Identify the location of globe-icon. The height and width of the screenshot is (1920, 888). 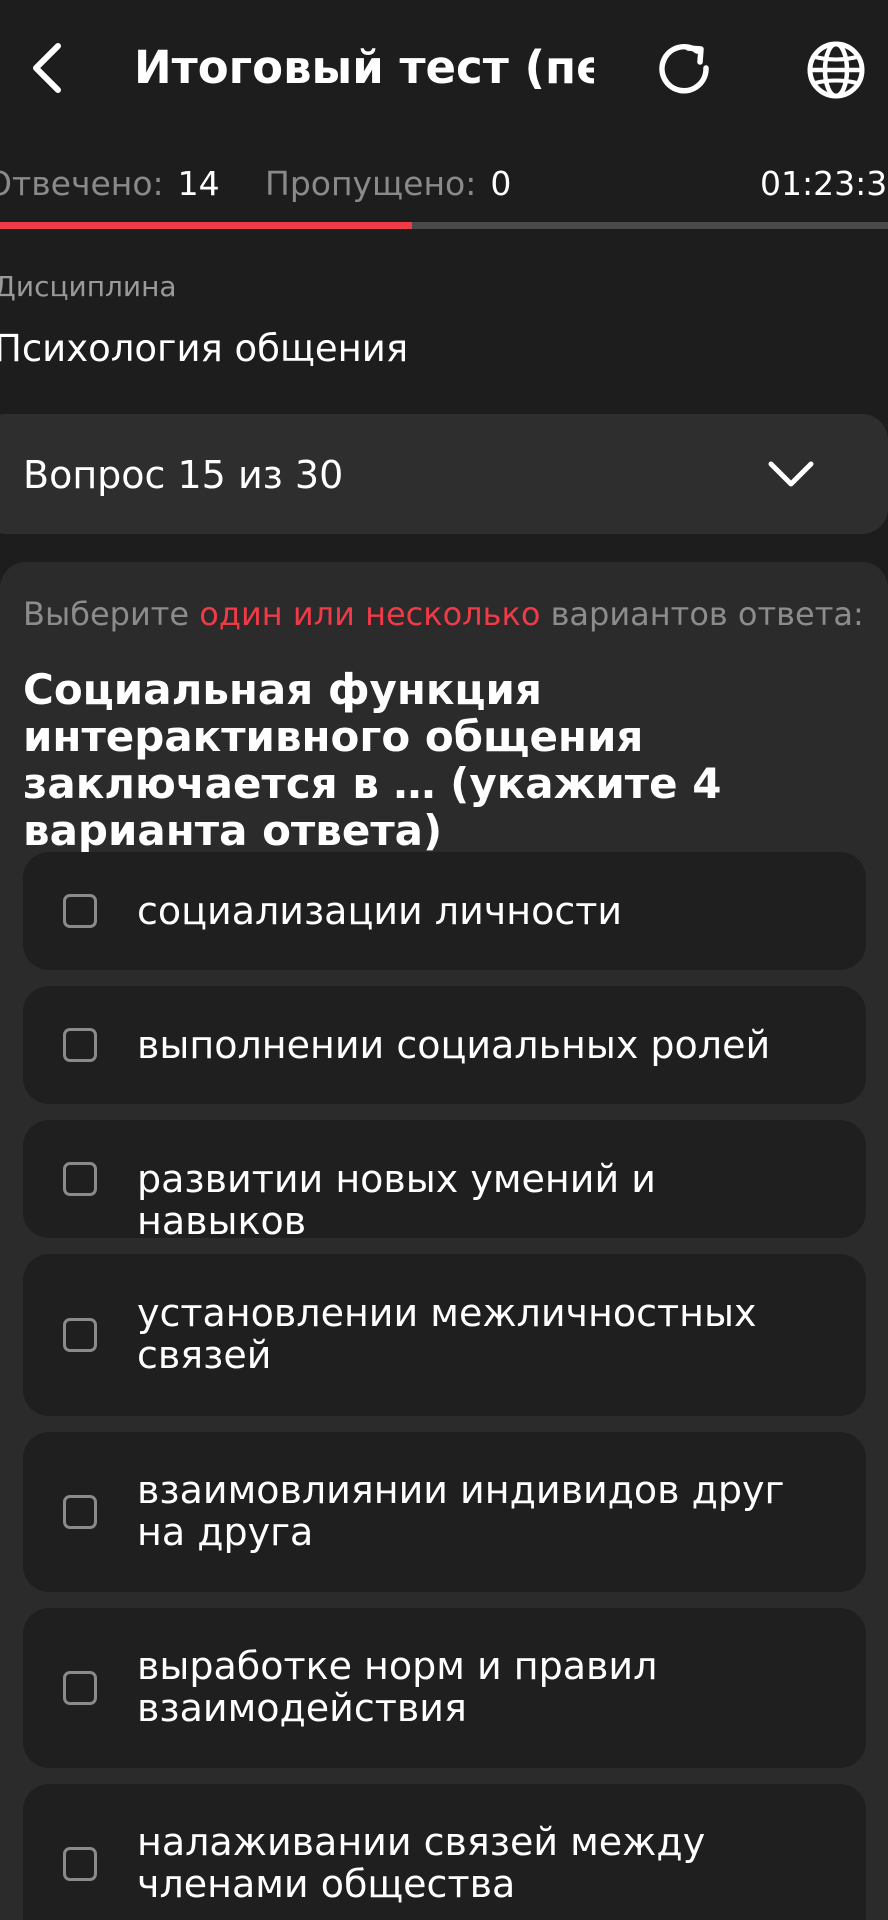
(836, 70).